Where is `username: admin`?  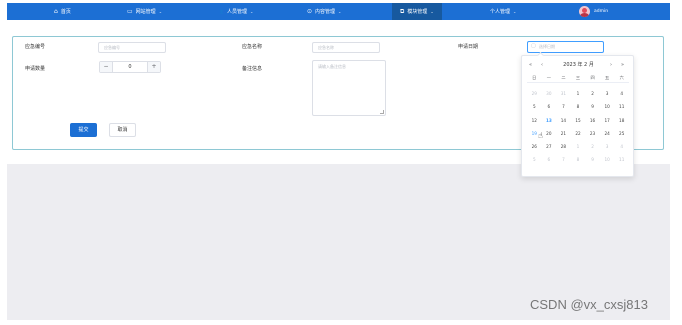
username: admin is located at coordinates (601, 11).